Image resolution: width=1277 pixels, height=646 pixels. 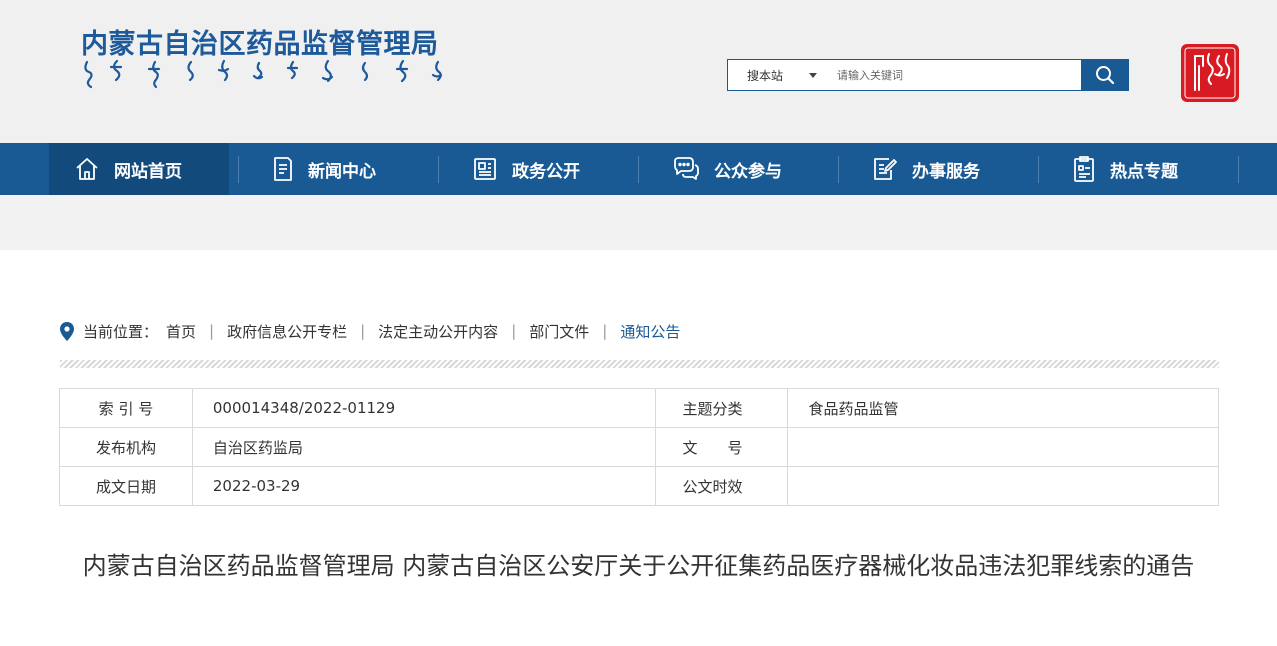 I want to click on nav-item-news: 新闻中心, so click(x=324, y=169).